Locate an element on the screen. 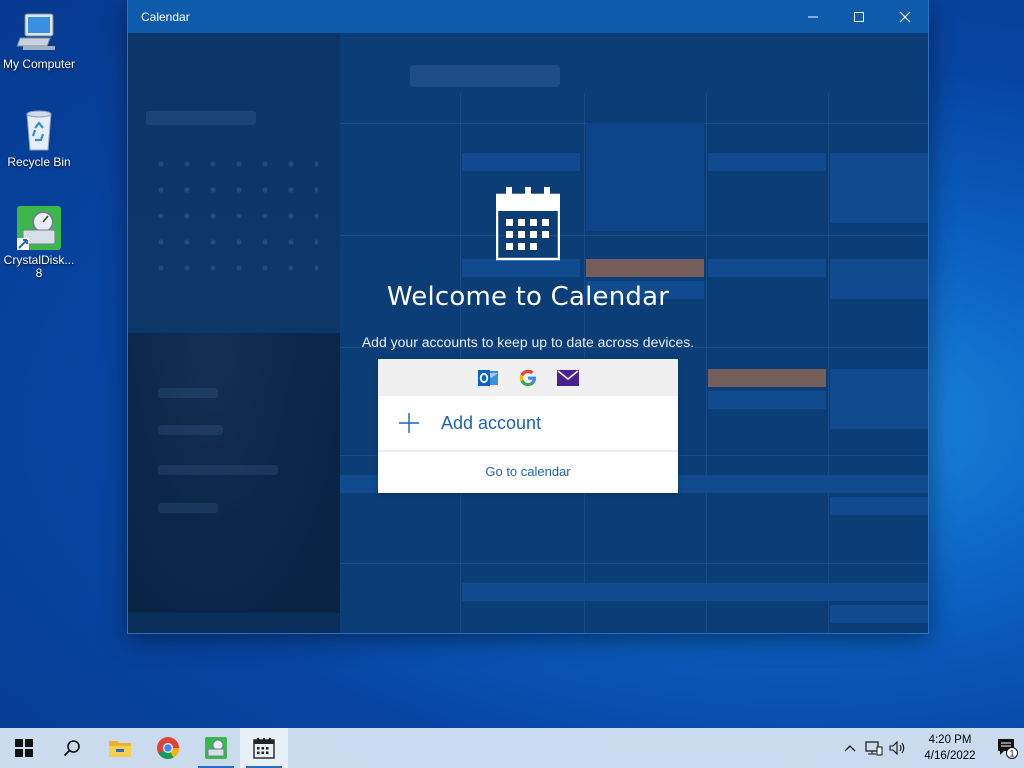 The height and width of the screenshot is (768, 1024). network-button is located at coordinates (874, 748).